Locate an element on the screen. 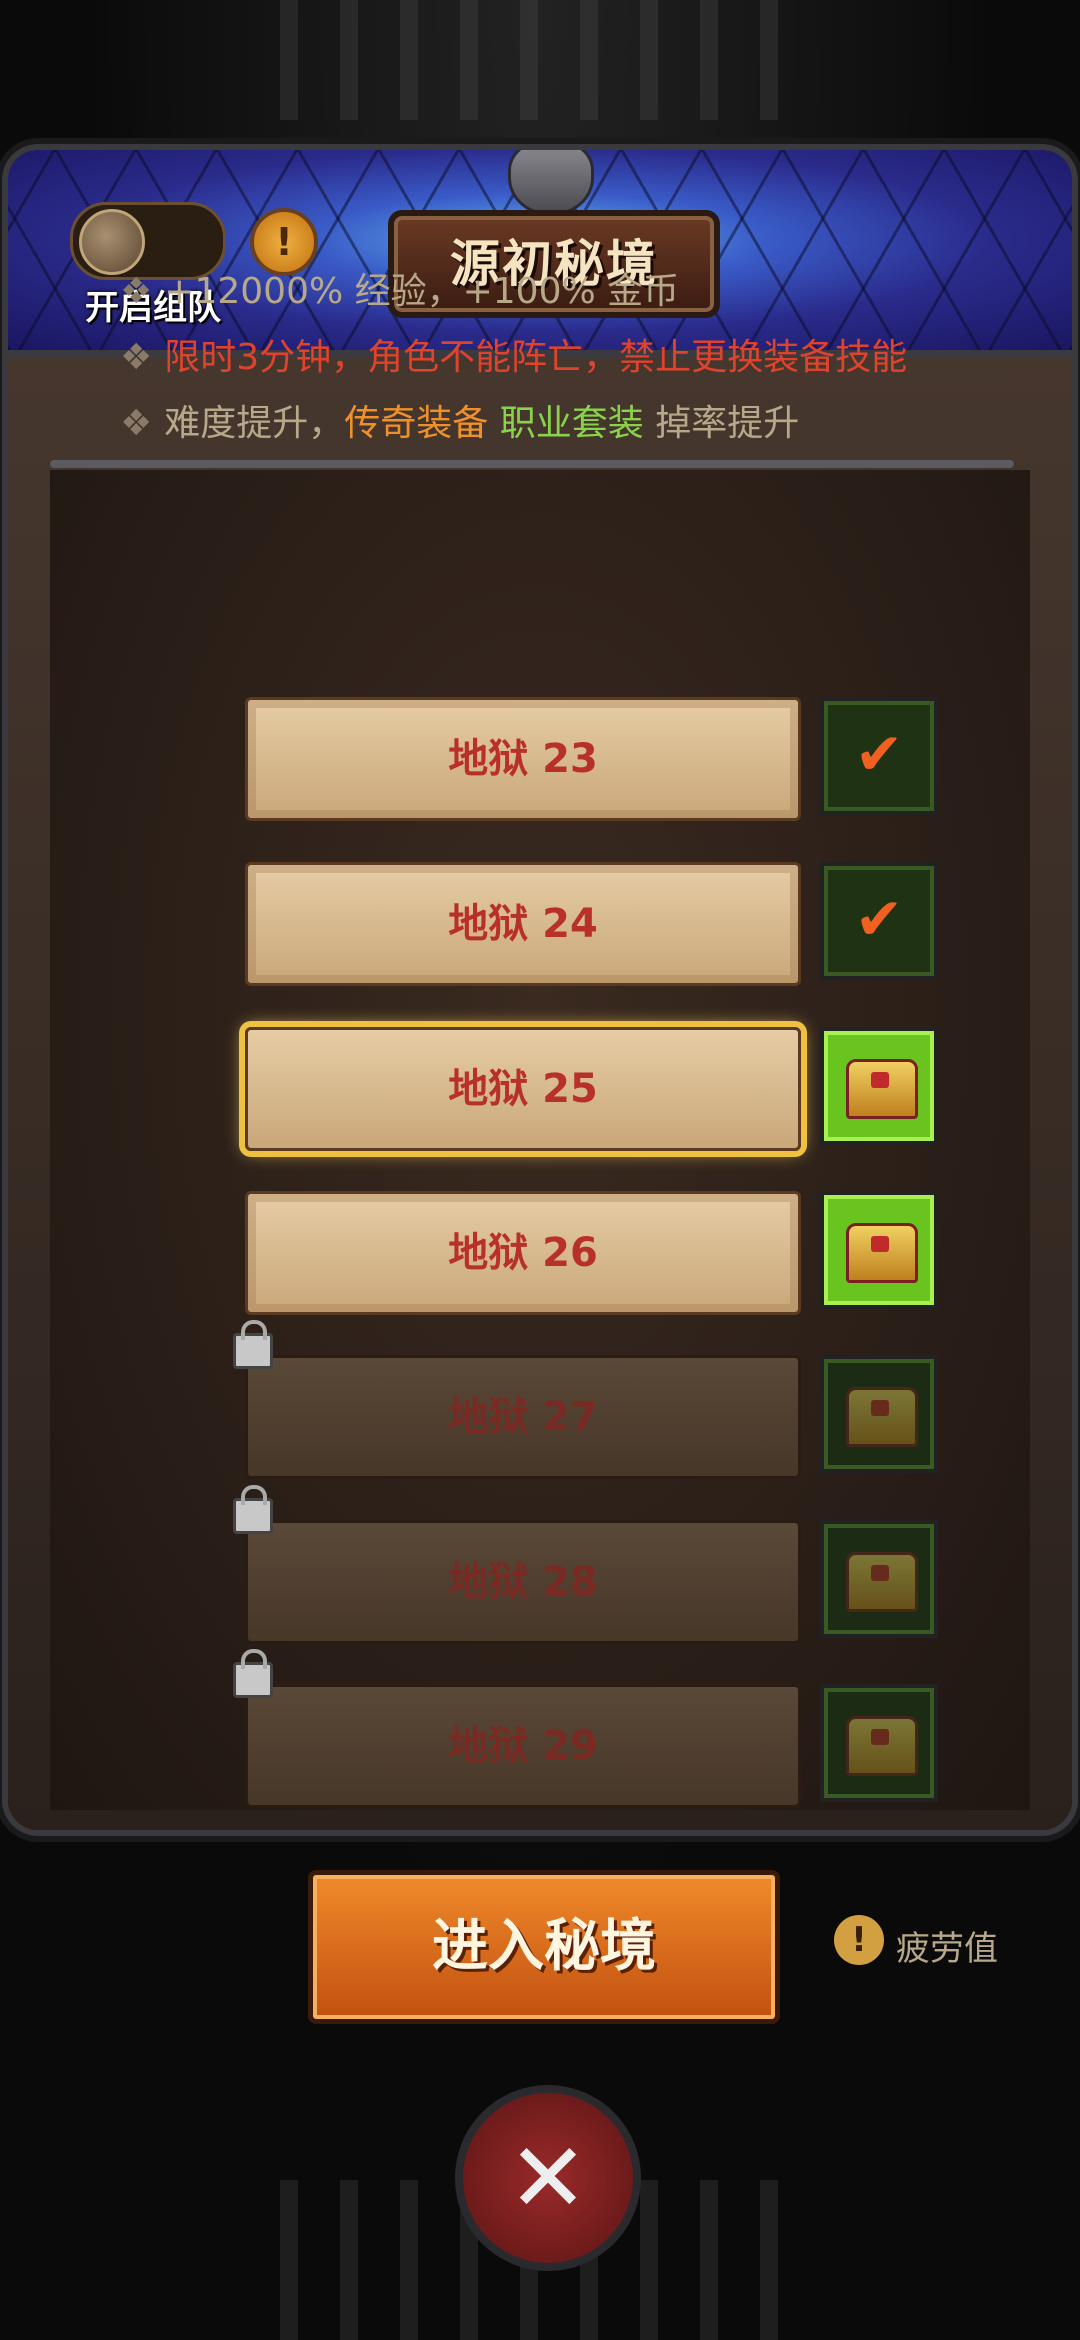 This screenshot has height=2340, width=1080. level-row: 地狱 24 ✔ is located at coordinates (591, 924).